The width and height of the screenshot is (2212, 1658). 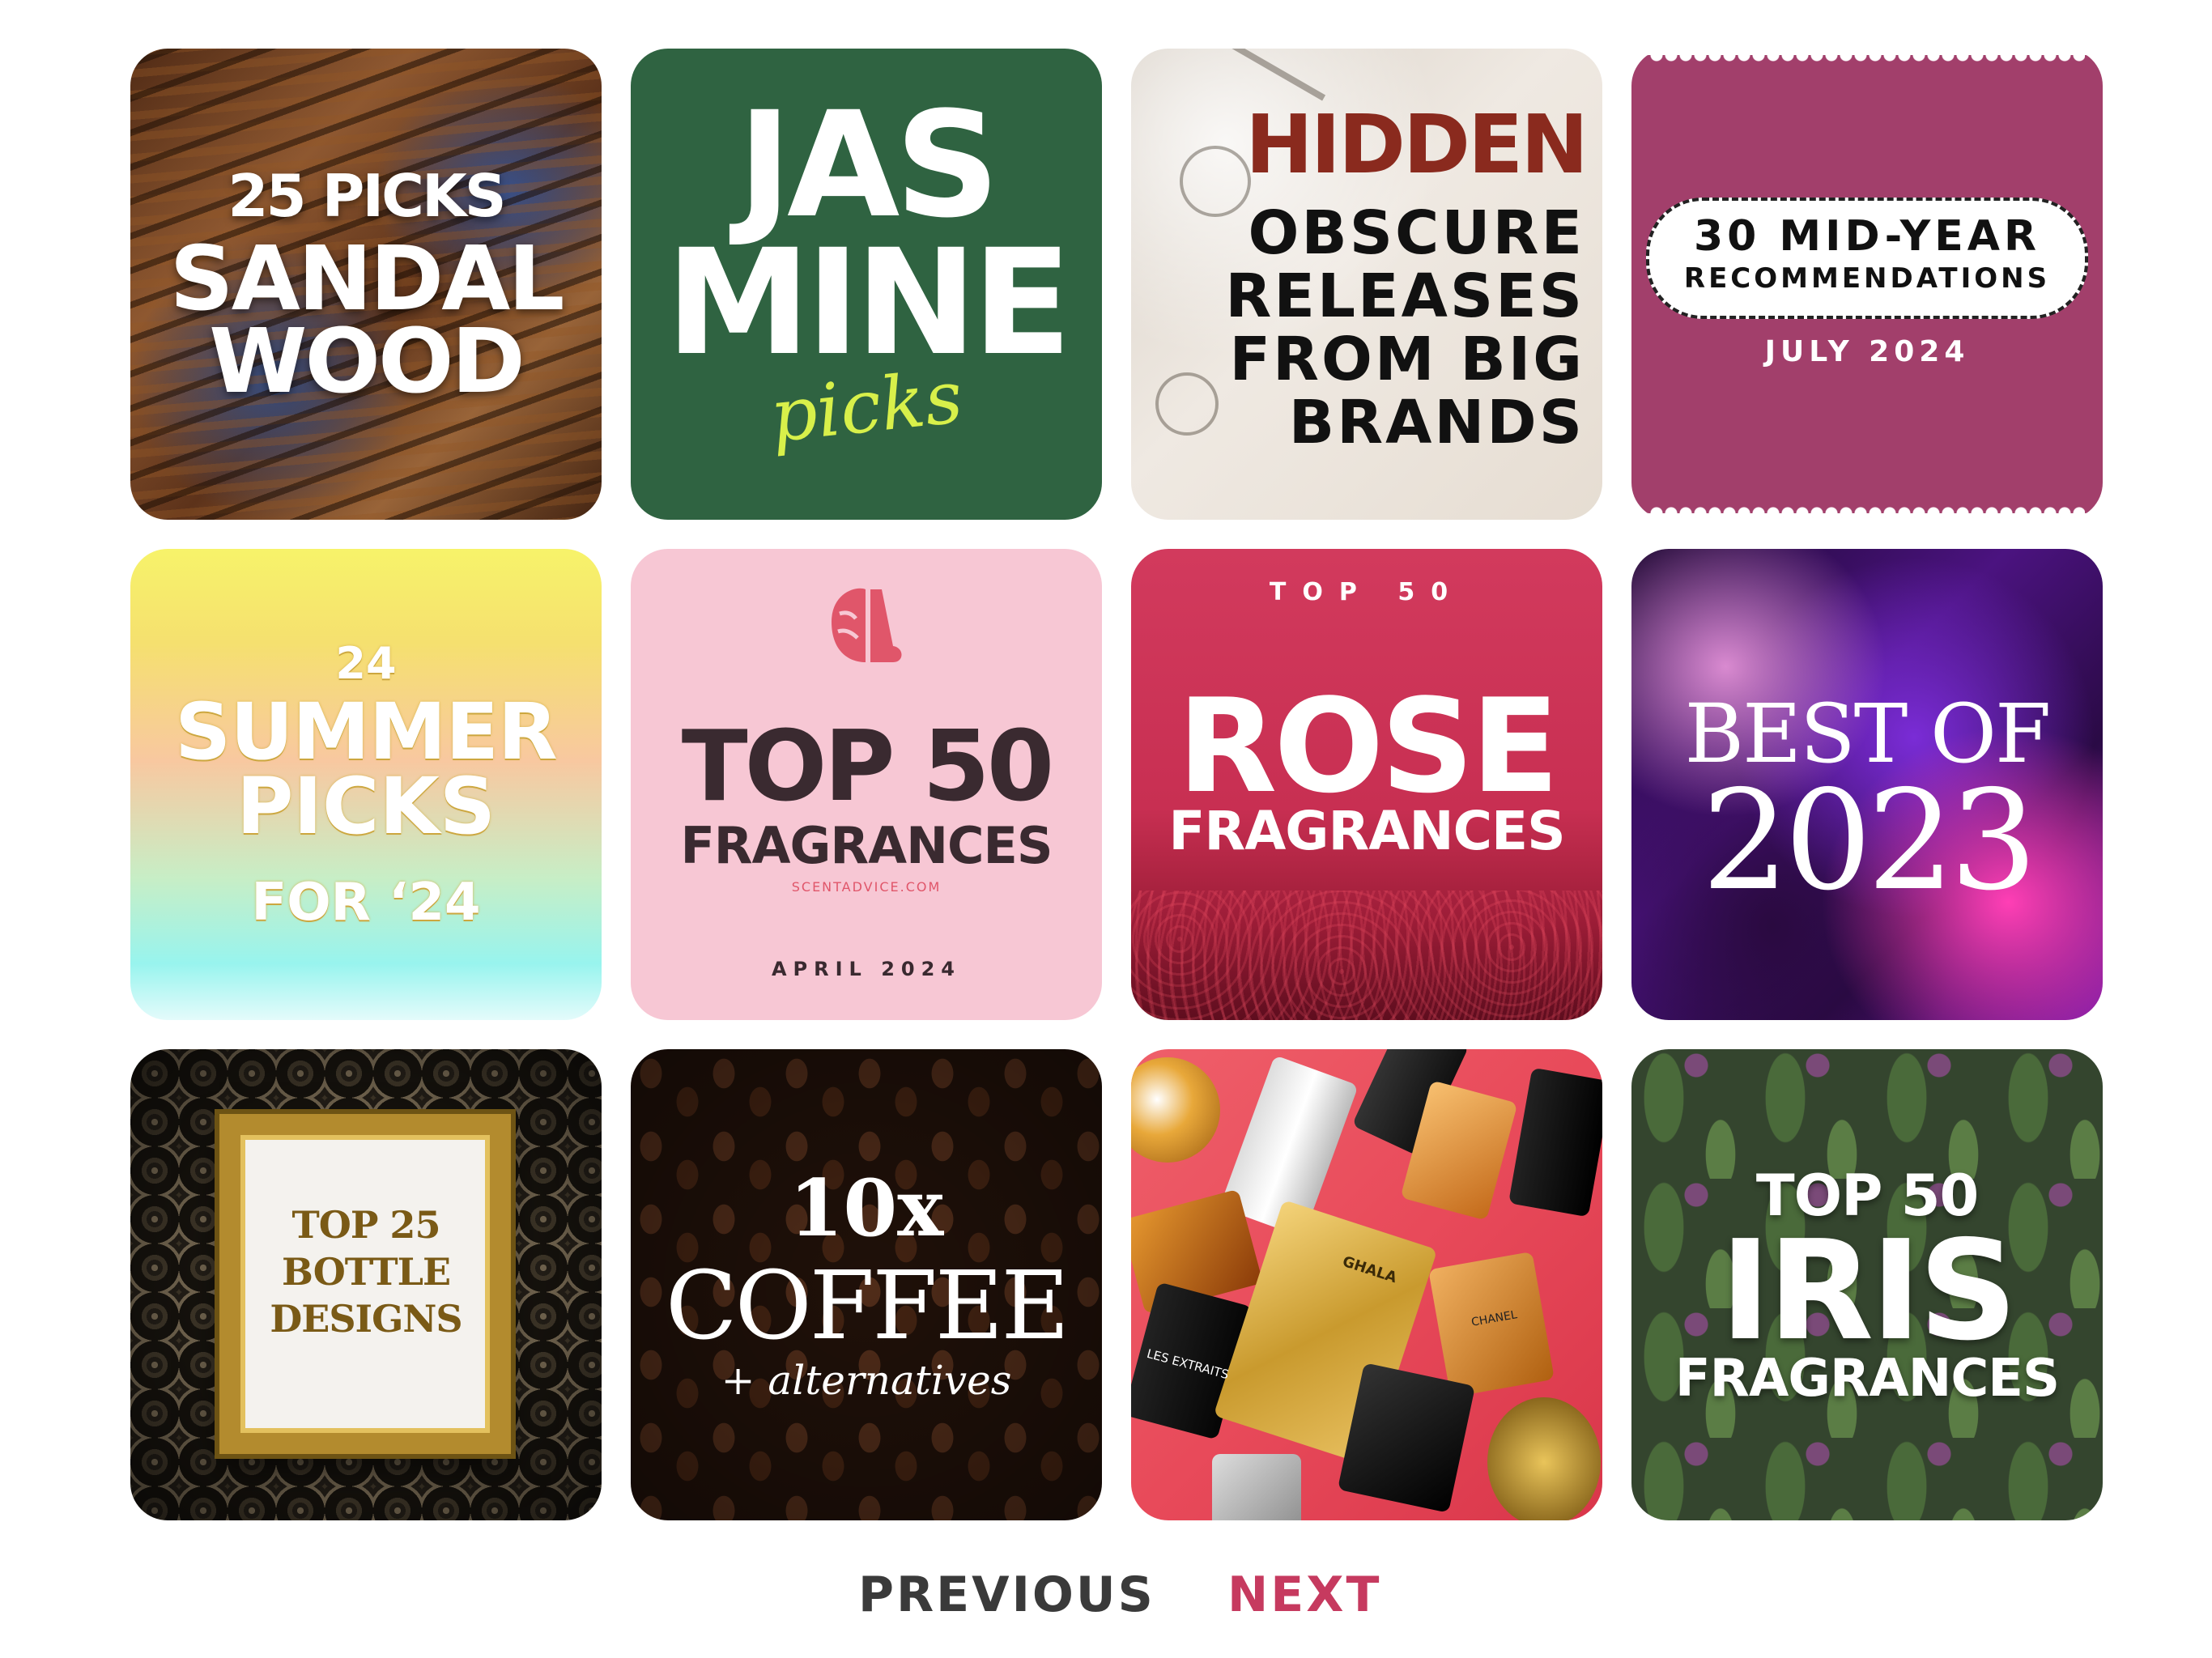 I want to click on card-title-line: FROM BIG, so click(x=1407, y=359).